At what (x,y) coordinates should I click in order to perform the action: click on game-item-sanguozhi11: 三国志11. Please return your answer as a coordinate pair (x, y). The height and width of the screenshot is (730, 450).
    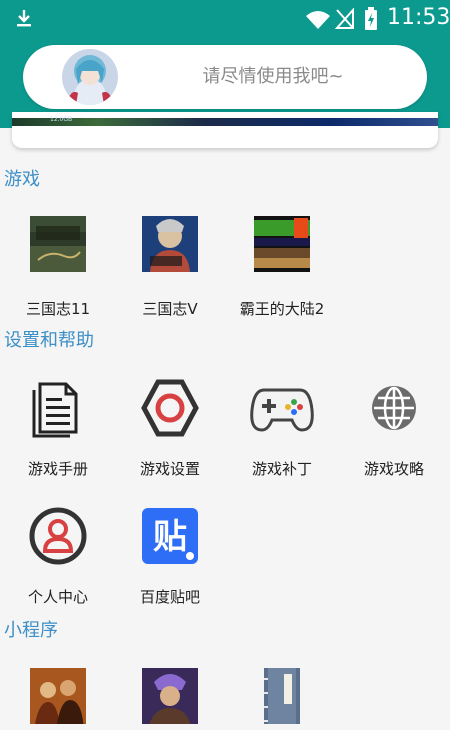
    Looking at the image, I should click on (58, 269).